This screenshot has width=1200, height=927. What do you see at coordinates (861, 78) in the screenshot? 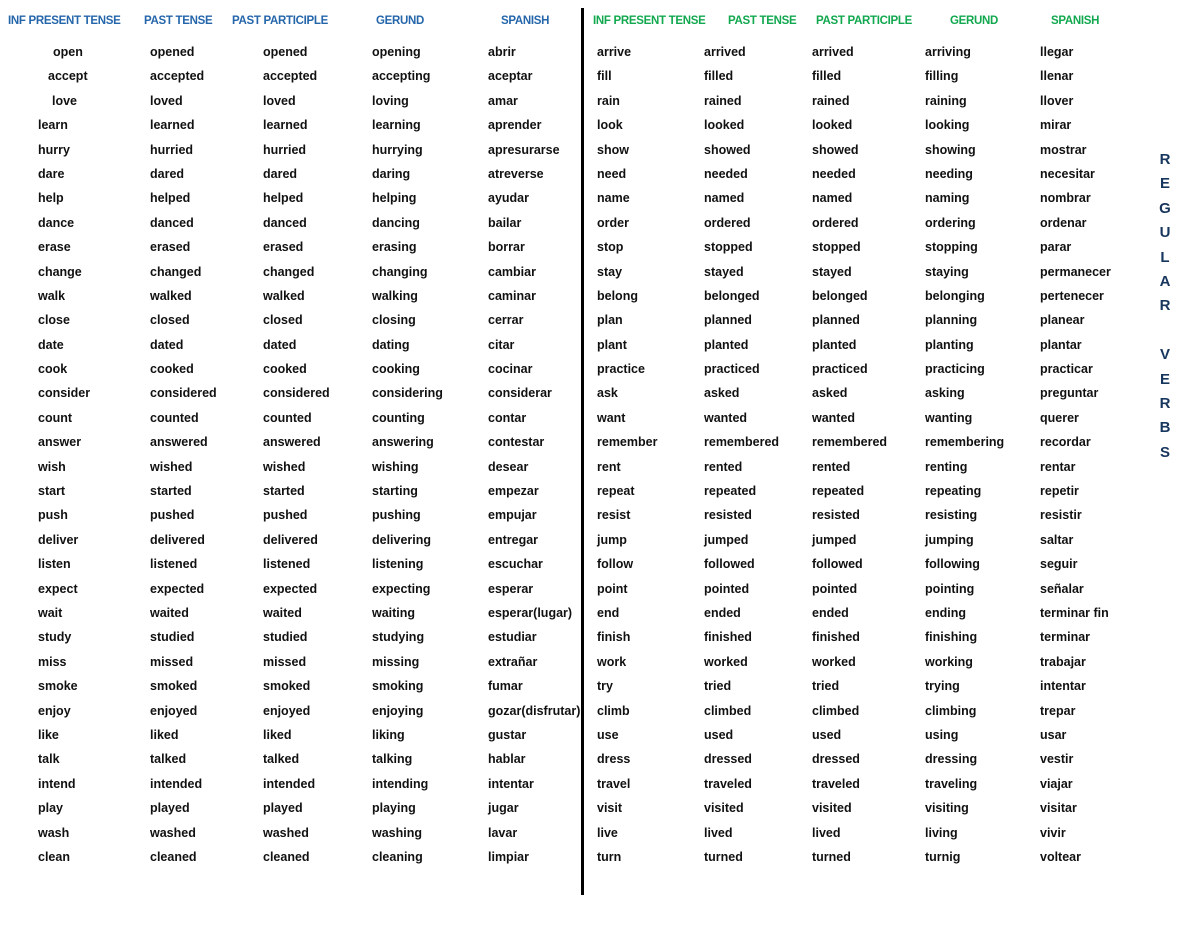
I see `verb-row: fill filled filled filling llenar` at bounding box center [861, 78].